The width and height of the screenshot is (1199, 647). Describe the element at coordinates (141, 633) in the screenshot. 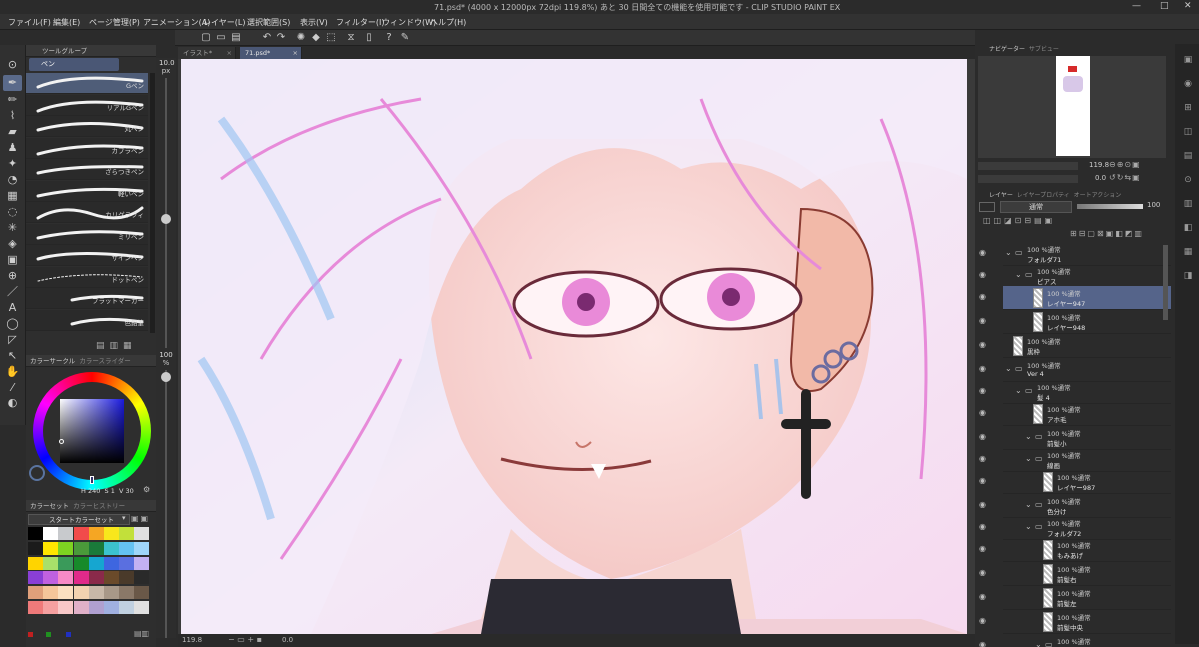

I see `palette-menu-icon: ▤▥` at that location.